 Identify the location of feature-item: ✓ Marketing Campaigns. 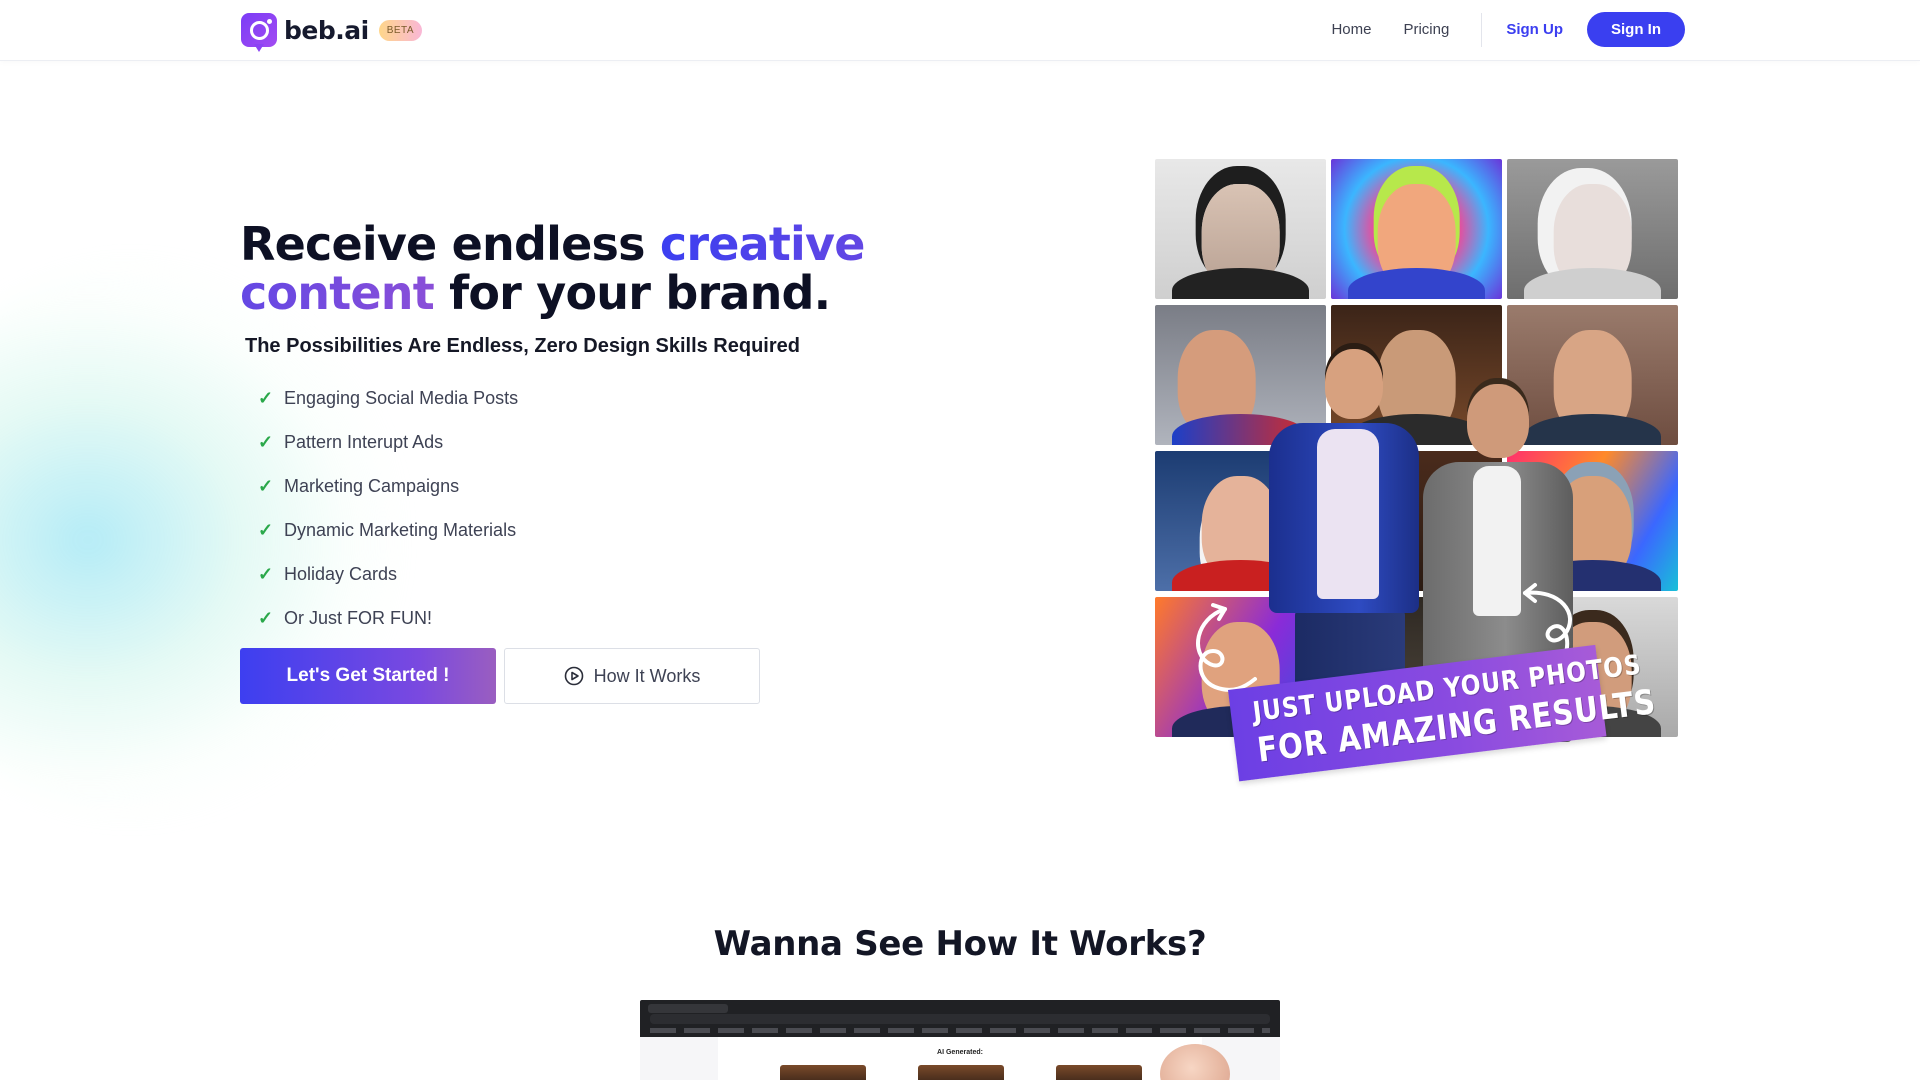
(388, 486).